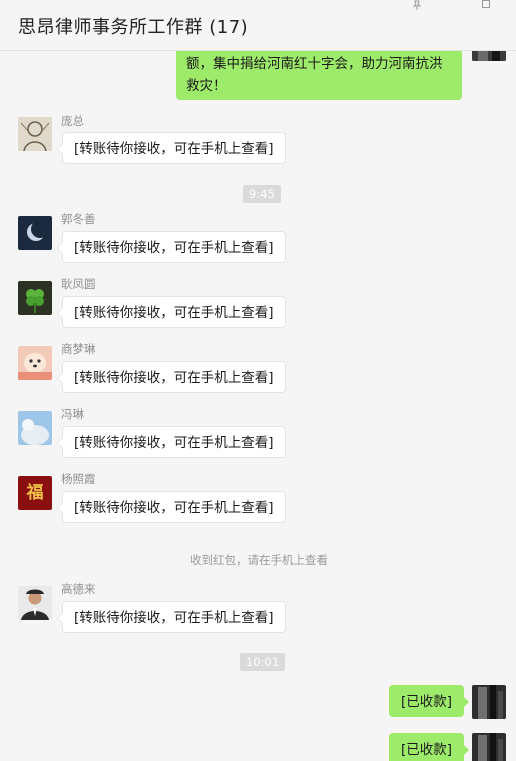  What do you see at coordinates (314, 64) in the screenshot?
I see `message-text: 额，集中捐给河南红十字会，助力河南抗洪` at bounding box center [314, 64].